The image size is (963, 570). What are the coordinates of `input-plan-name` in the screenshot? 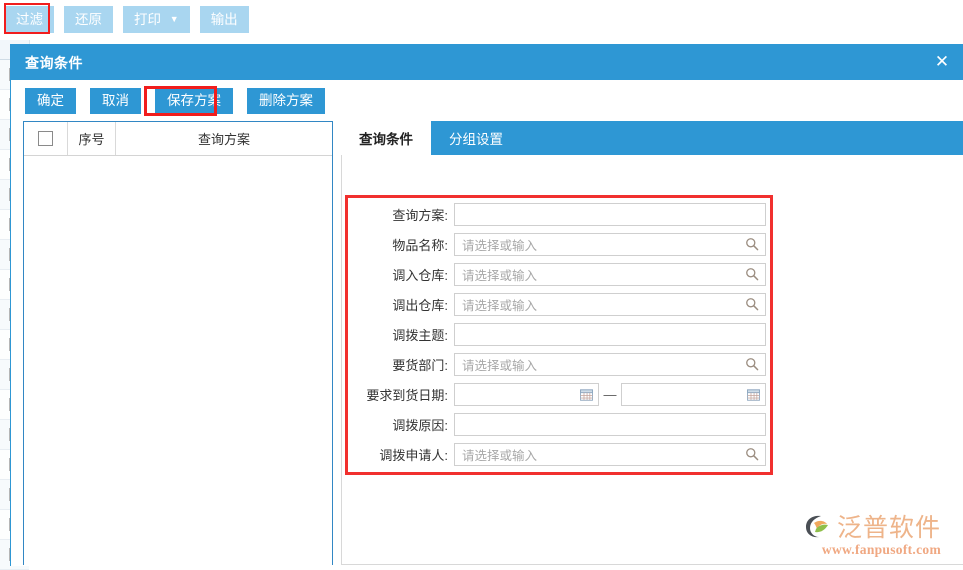 It's located at (610, 214).